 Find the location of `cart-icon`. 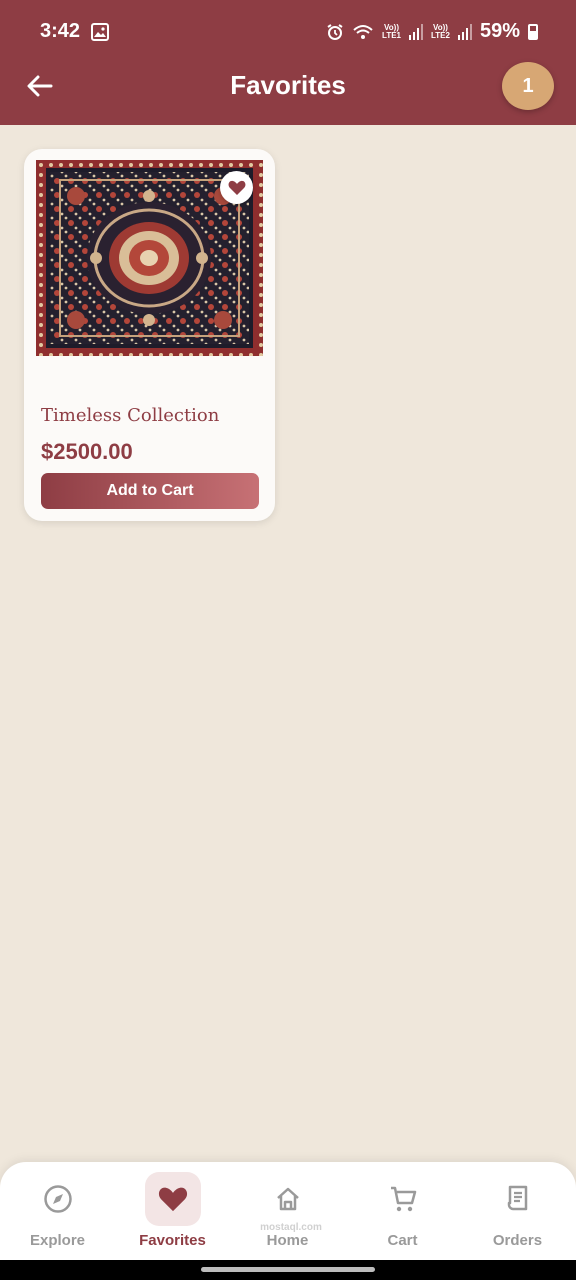

cart-icon is located at coordinates (403, 1199).